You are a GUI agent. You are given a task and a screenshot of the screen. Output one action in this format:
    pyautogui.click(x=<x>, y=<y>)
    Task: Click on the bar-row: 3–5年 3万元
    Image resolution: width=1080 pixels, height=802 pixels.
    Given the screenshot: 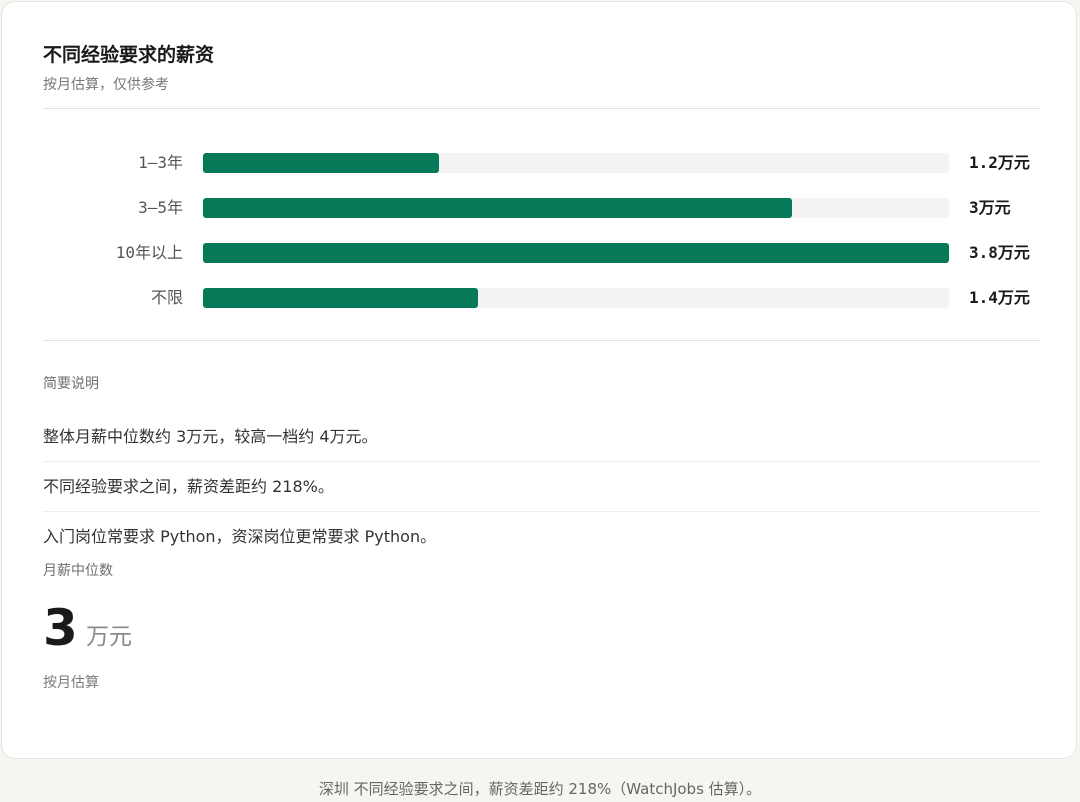 What is the action you would take?
    pyautogui.click(x=540, y=208)
    